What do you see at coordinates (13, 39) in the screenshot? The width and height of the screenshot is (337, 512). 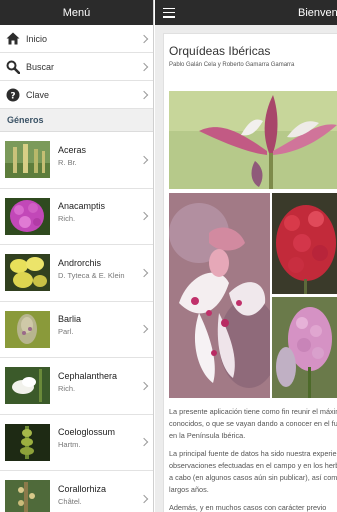 I see `home-icon` at bounding box center [13, 39].